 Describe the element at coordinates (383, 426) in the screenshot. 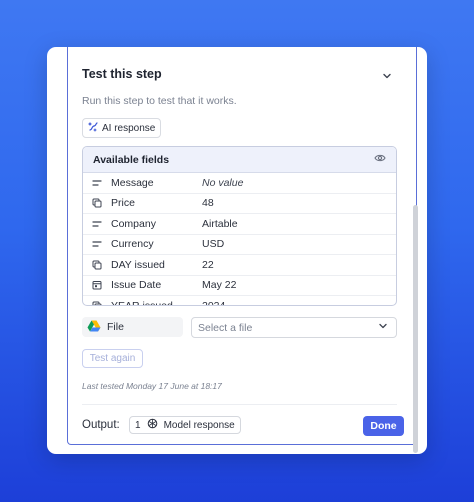

I see `done-button: Done` at that location.